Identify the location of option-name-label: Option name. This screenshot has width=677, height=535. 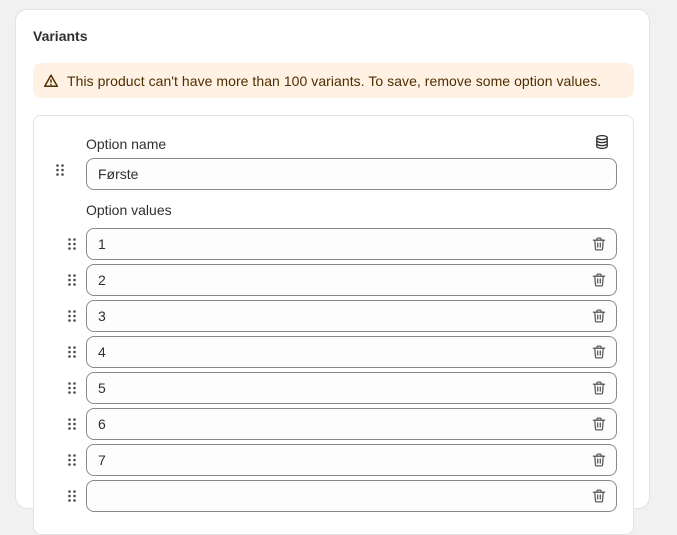
(126, 144).